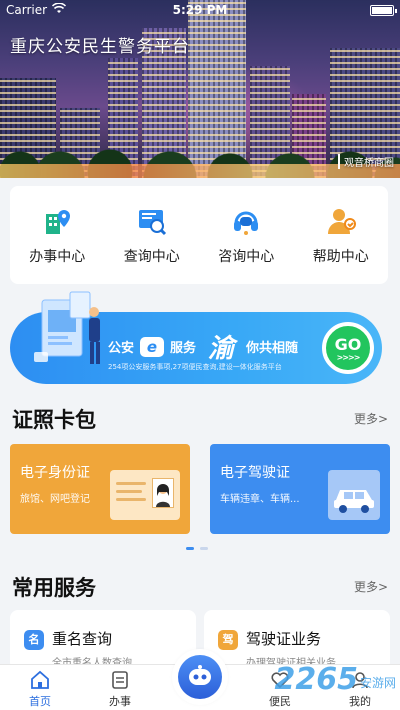 This screenshot has height=710, width=400. What do you see at coordinates (57, 221) in the screenshot?
I see `building-pin-icon` at bounding box center [57, 221].